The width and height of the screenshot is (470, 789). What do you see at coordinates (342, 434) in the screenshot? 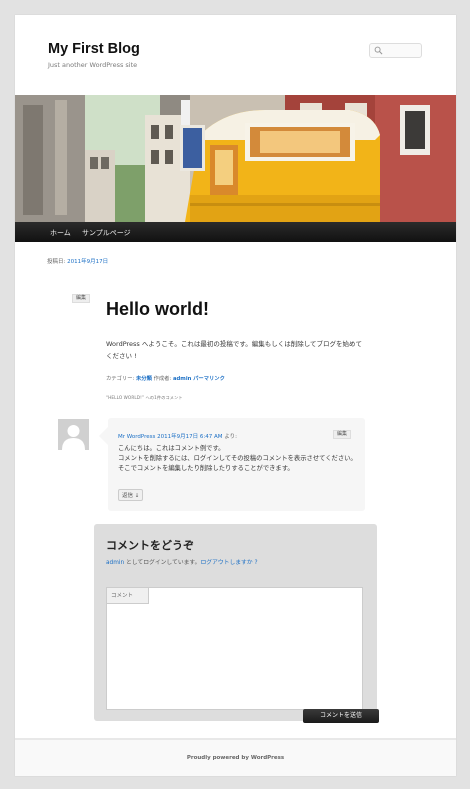
I see `comment-edit-button: 編集` at bounding box center [342, 434].